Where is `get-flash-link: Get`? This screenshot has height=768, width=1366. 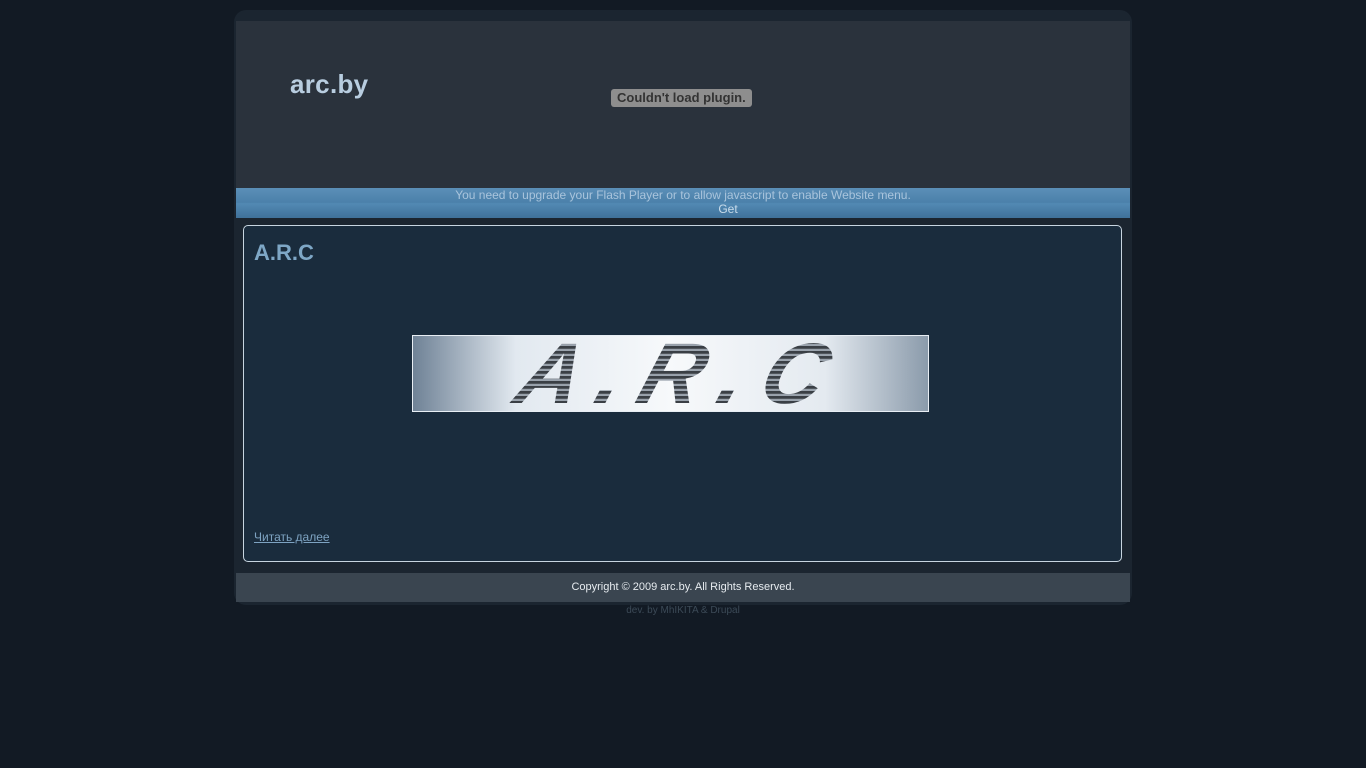 get-flash-link: Get is located at coordinates (683, 209).